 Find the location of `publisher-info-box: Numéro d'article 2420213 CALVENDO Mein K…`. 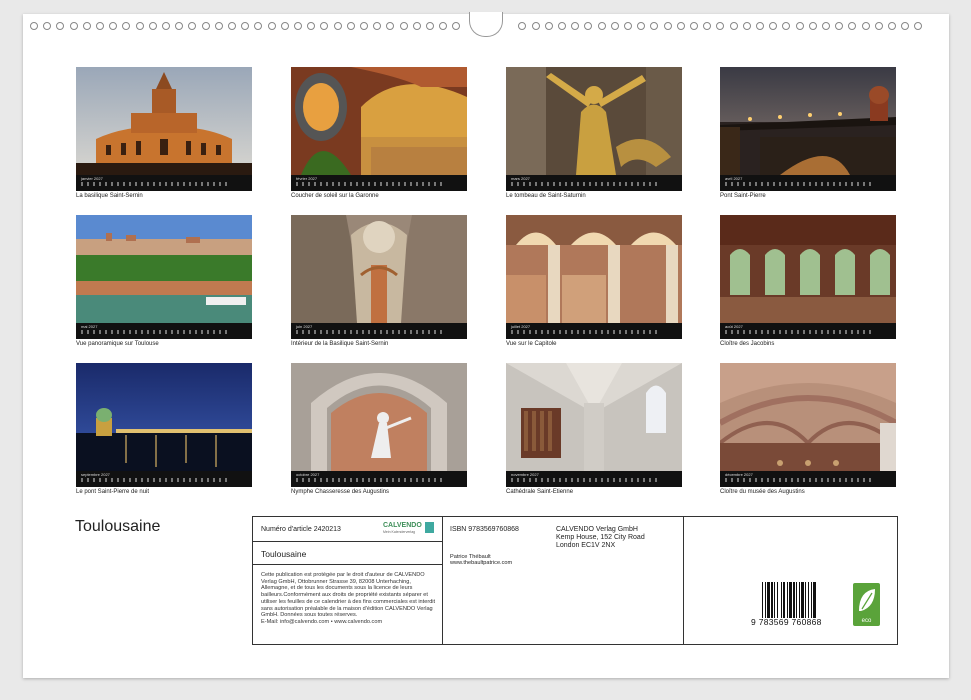

publisher-info-box: Numéro d'article 2420213 CALVENDO Mein K… is located at coordinates (575, 580).